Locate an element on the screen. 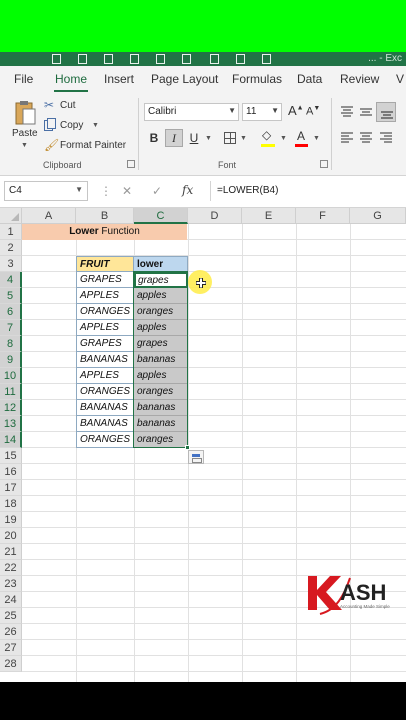 The width and height of the screenshot is (406, 720). tab-view: V is located at coordinates (400, 79).